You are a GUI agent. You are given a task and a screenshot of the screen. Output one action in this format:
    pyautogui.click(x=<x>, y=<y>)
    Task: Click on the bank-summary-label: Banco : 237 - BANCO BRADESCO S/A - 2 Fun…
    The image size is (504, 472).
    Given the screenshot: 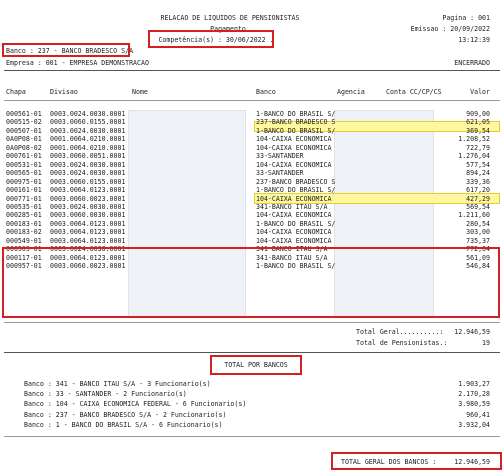 What is the action you would take?
    pyautogui.click(x=125, y=414)
    